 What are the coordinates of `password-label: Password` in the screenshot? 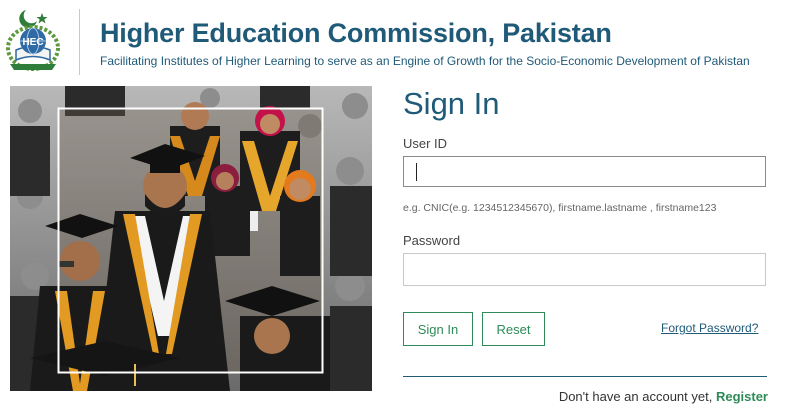 It's located at (432, 240).